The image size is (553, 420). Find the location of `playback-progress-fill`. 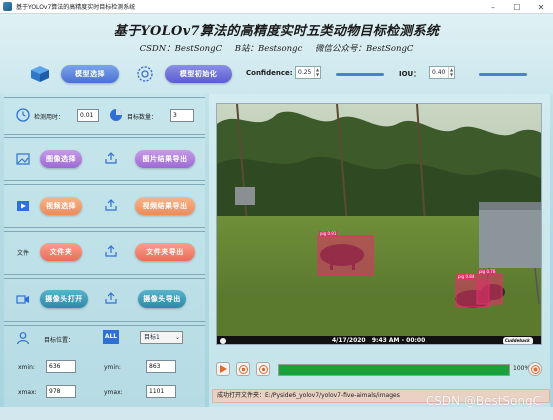

playback-progress-fill is located at coordinates (394, 370).